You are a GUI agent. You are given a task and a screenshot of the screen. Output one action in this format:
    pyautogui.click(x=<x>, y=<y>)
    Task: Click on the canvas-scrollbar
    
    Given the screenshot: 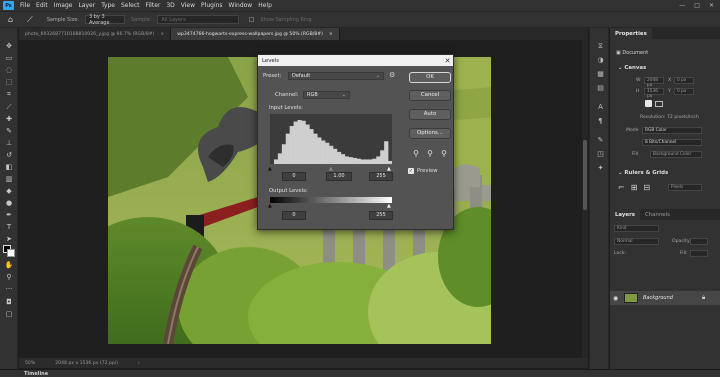 What is the action you would take?
    pyautogui.click(x=585, y=199)
    